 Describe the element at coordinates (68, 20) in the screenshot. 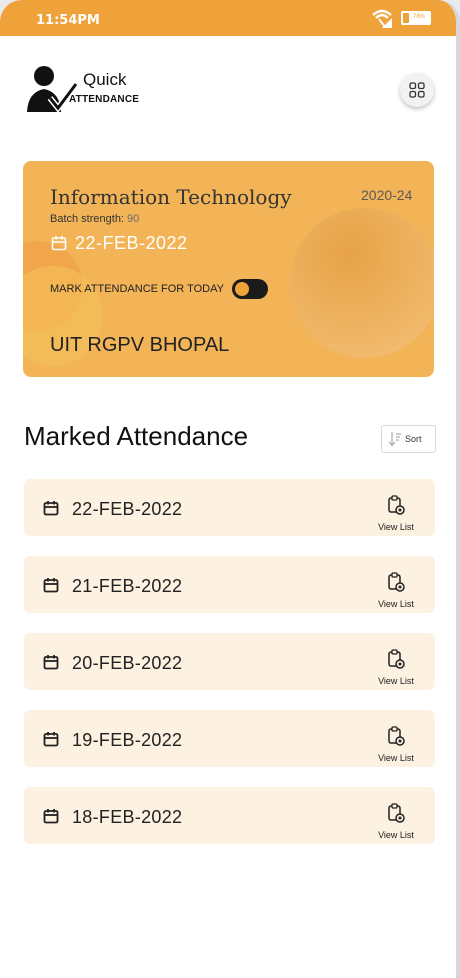

I see `status-time: 11:54PM` at that location.